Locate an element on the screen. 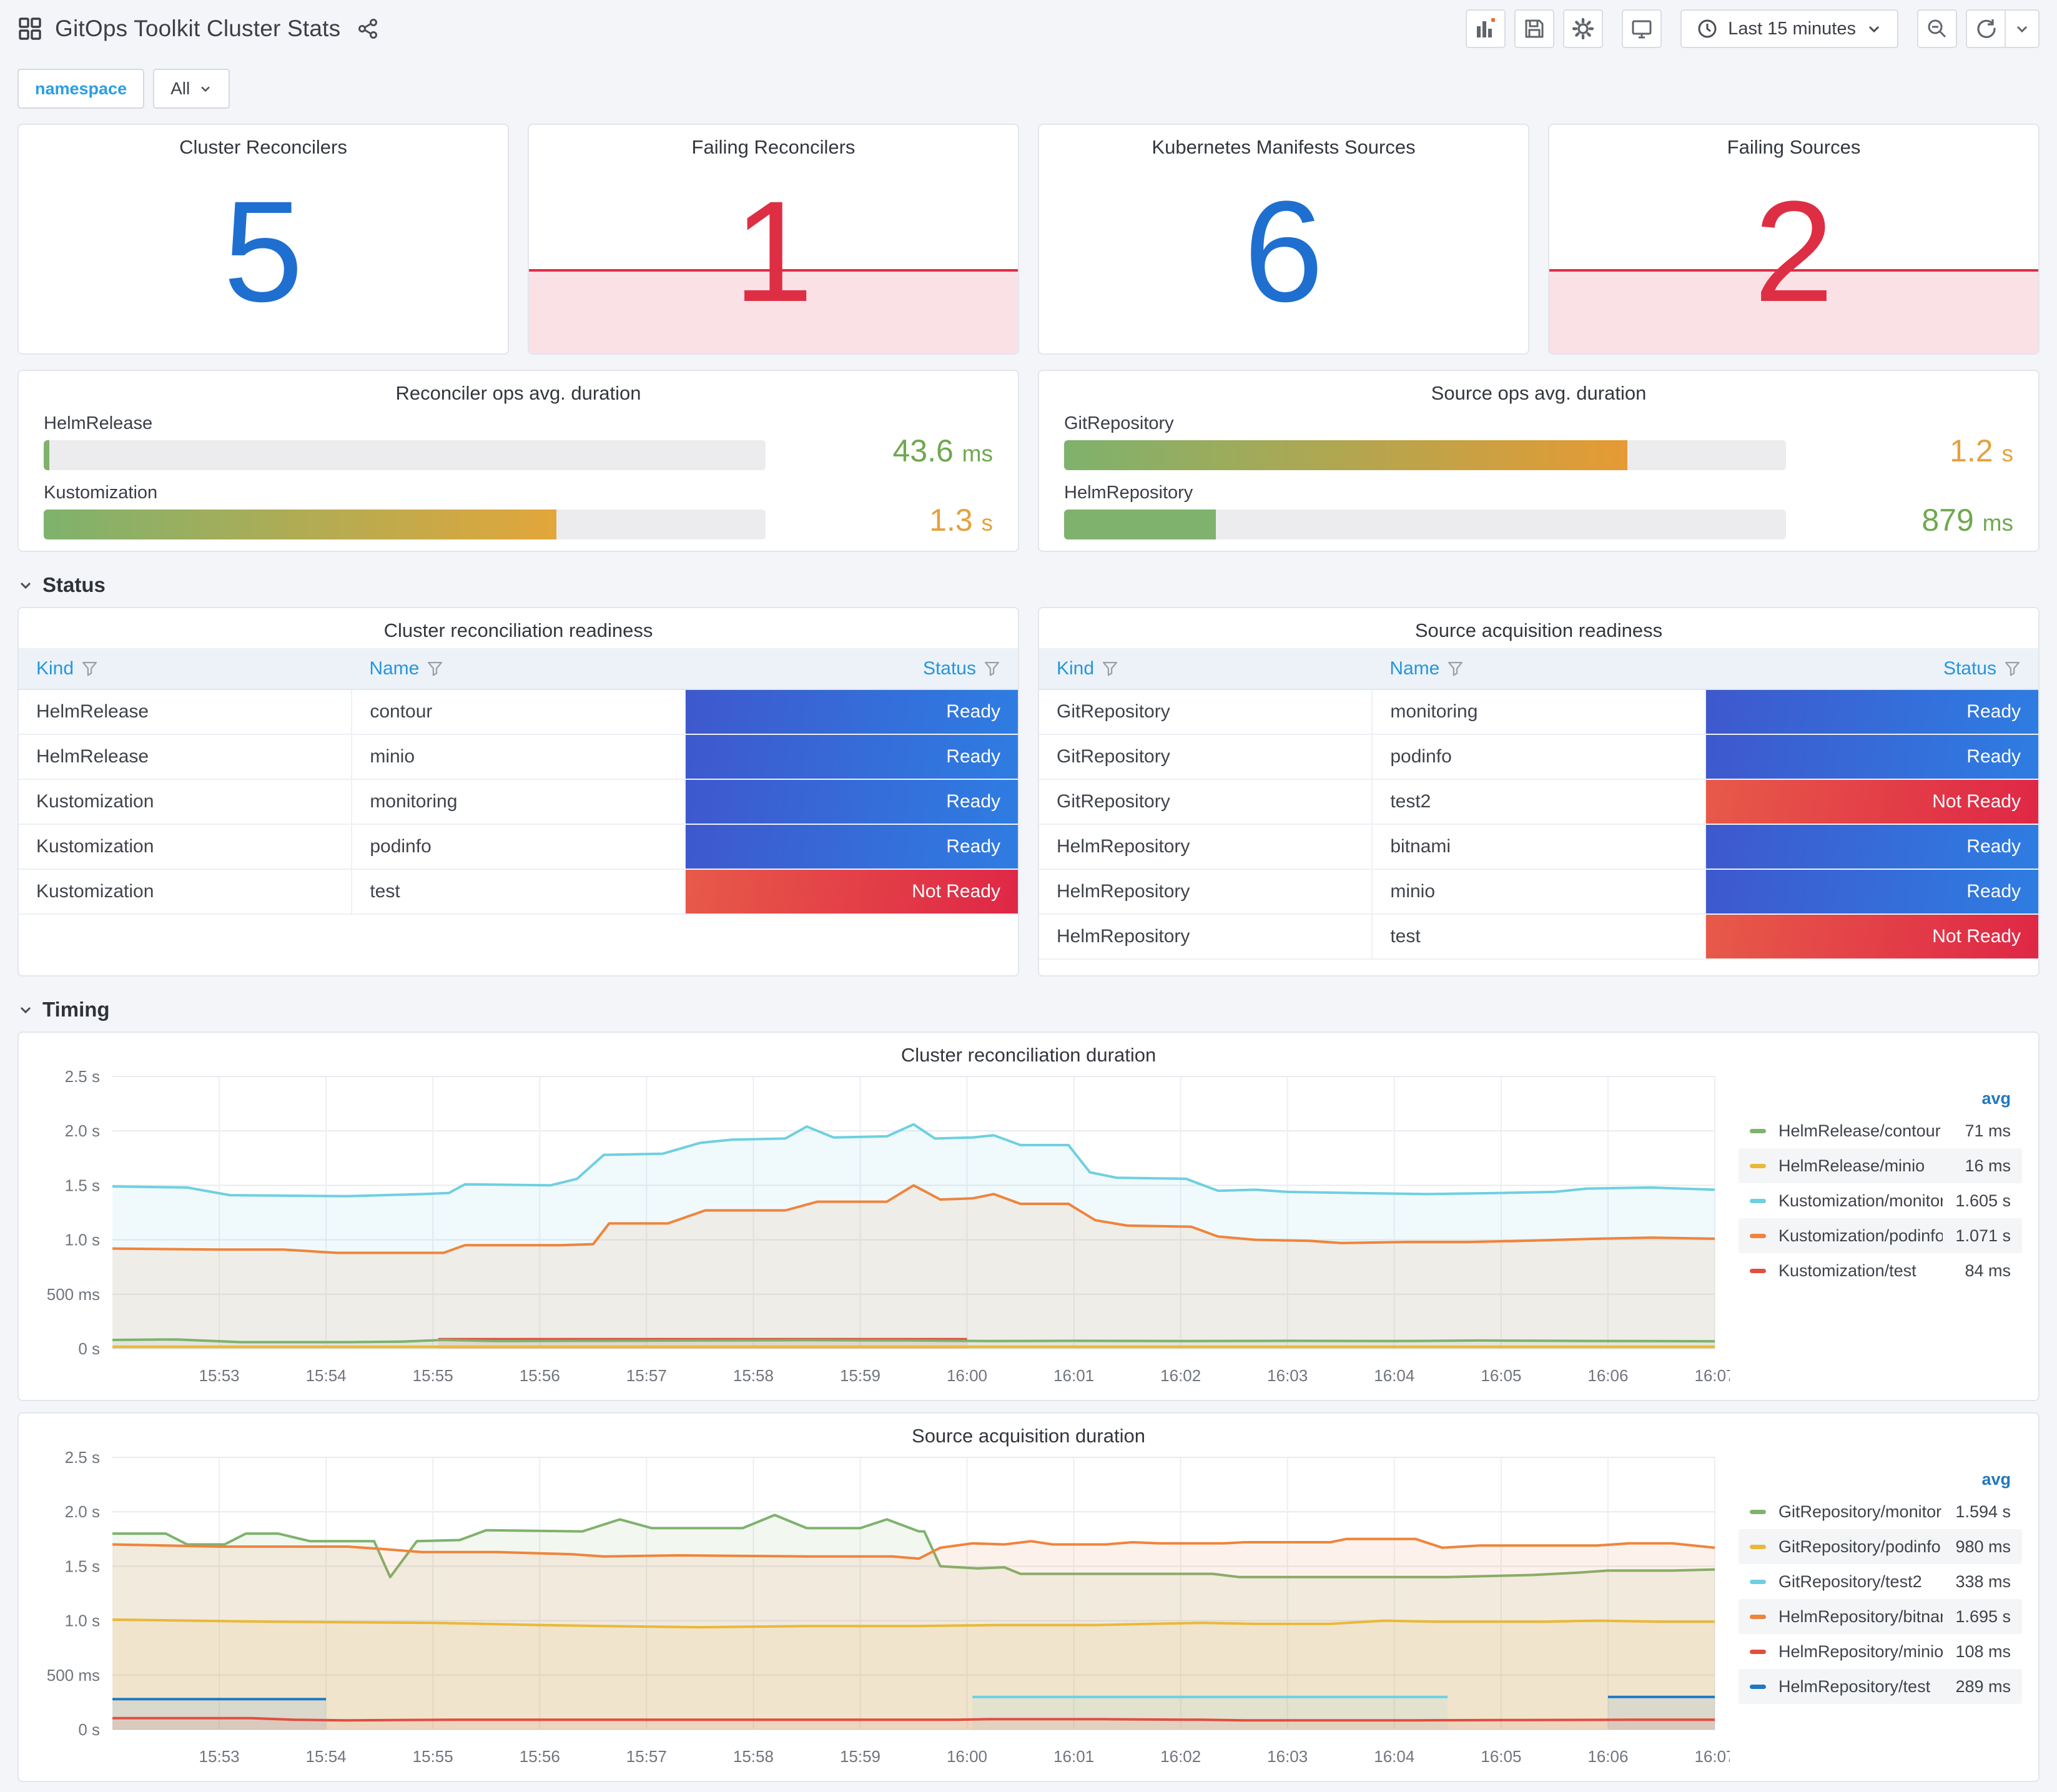 Image resolution: width=2057 pixels, height=1792 pixels. chevron-down-icon is located at coordinates (1874, 29).